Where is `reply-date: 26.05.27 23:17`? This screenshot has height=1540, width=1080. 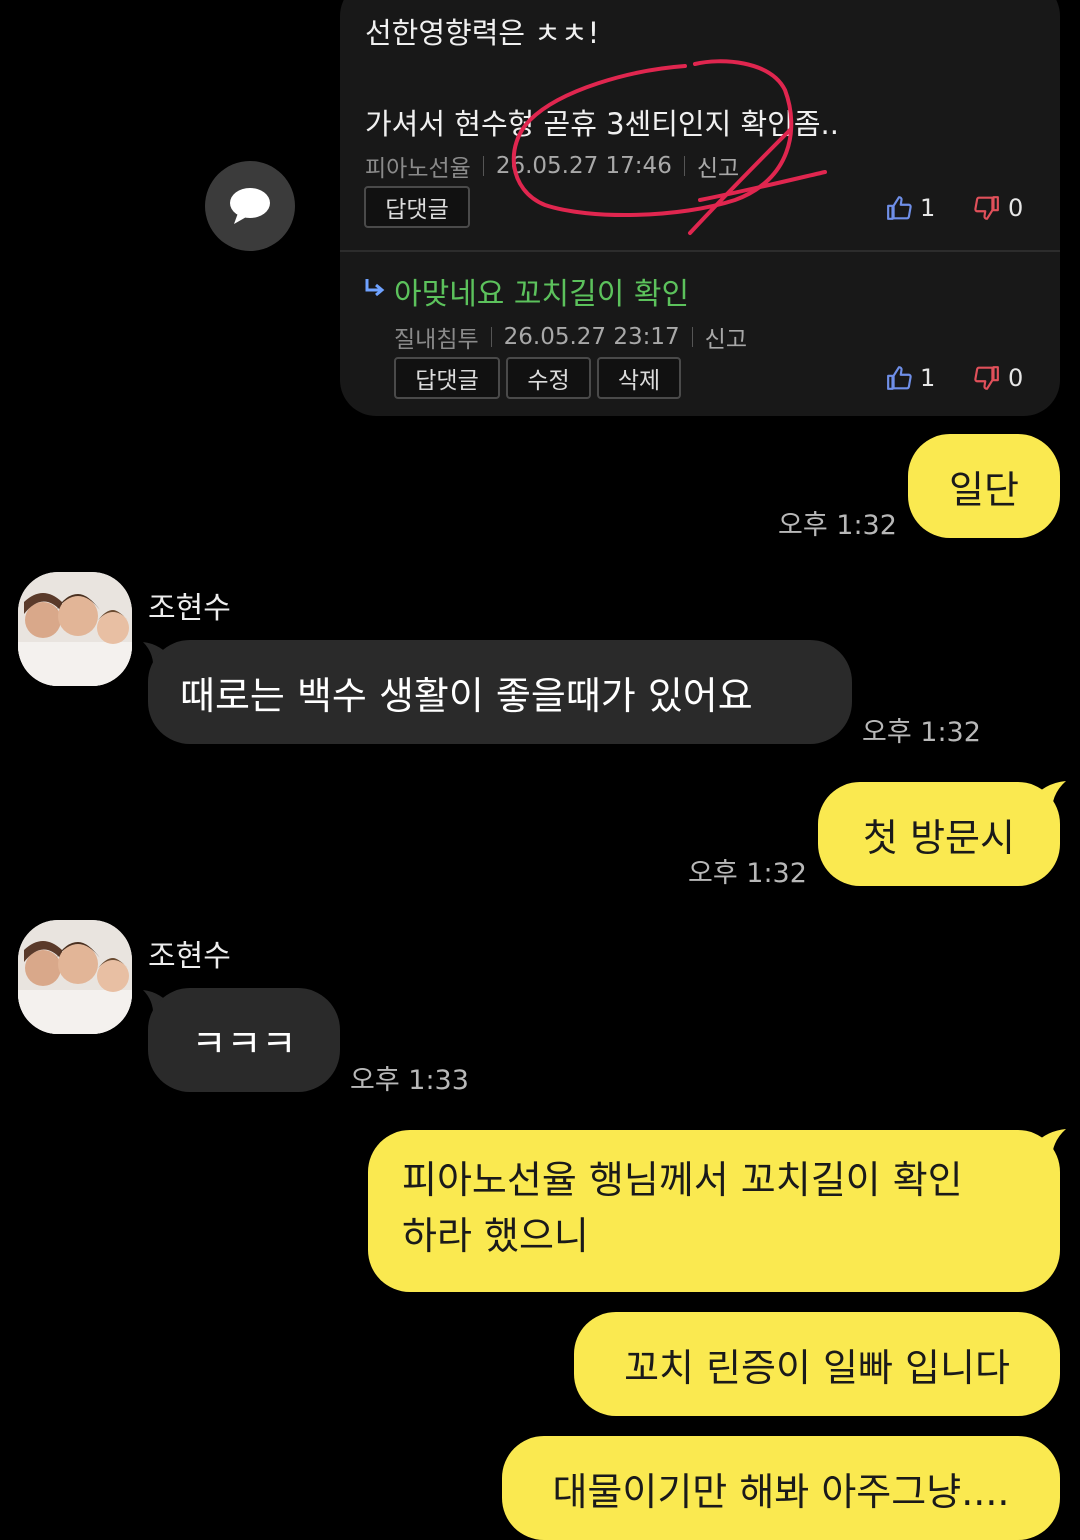
reply-date: 26.05.27 23:17 is located at coordinates (591, 337).